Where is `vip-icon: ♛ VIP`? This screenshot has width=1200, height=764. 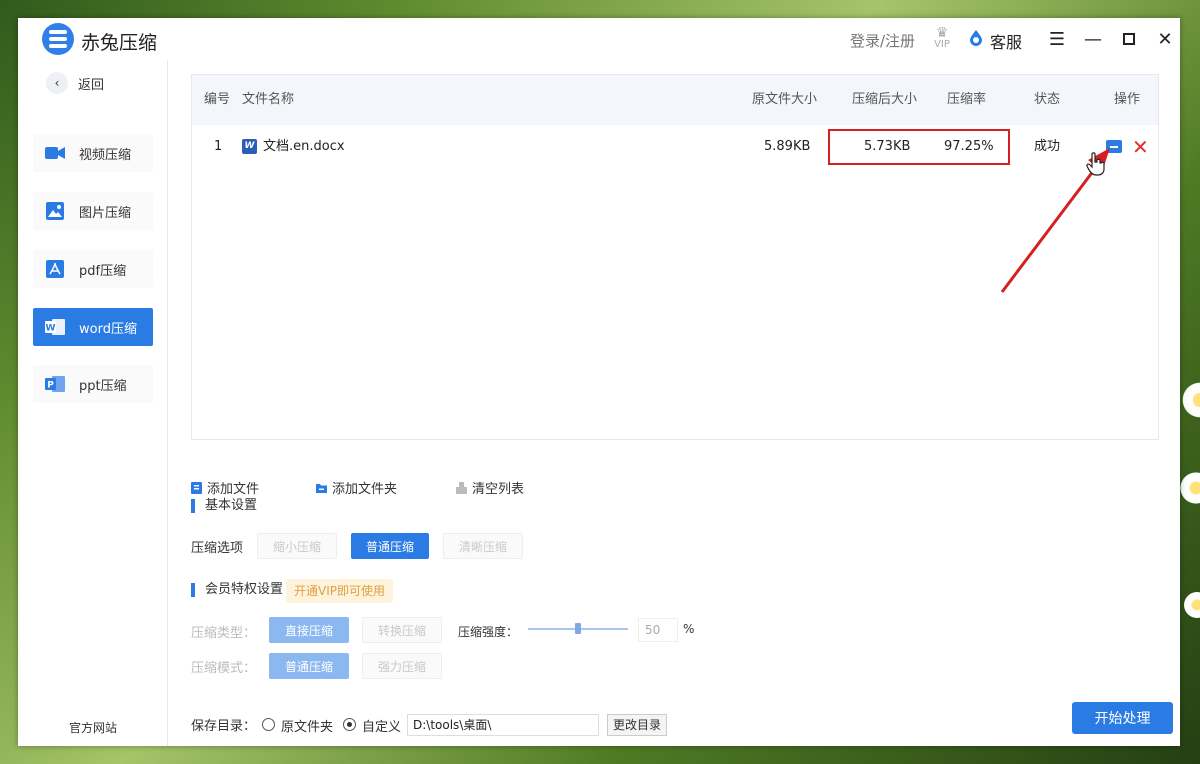 vip-icon: ♛ VIP is located at coordinates (942, 39).